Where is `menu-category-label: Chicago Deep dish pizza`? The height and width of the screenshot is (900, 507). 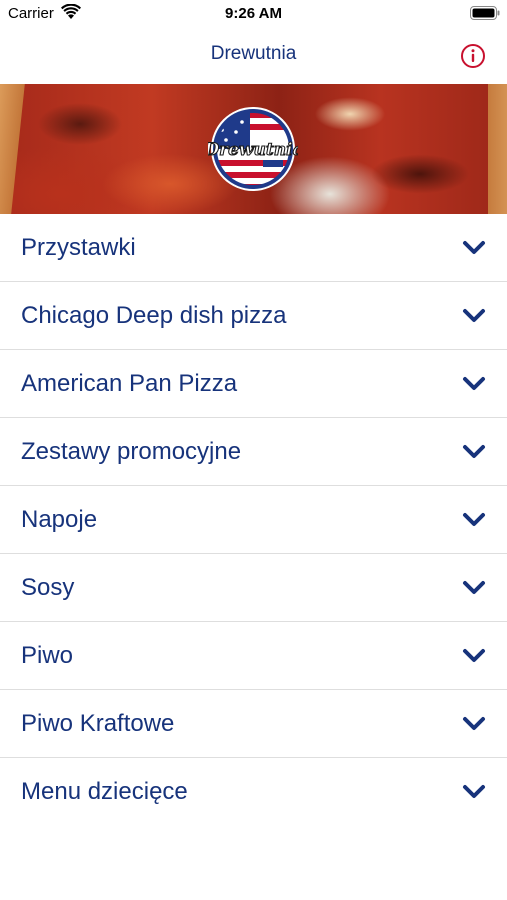
menu-category-label: Chicago Deep dish pizza is located at coordinates (154, 315).